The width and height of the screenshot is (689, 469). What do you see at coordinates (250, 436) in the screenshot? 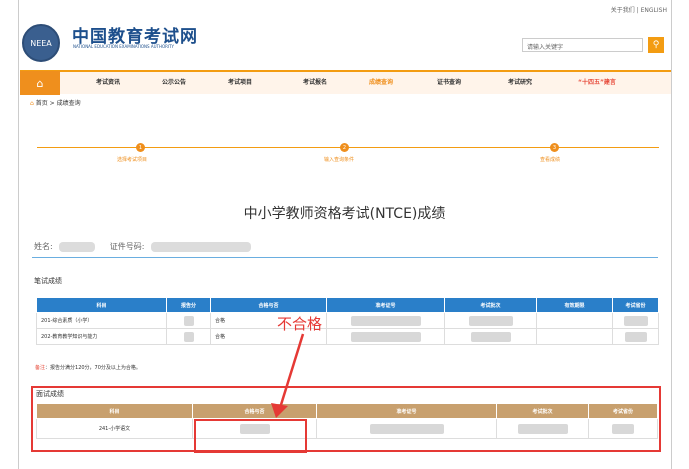
I see `annotation-highlight-box` at bounding box center [250, 436].